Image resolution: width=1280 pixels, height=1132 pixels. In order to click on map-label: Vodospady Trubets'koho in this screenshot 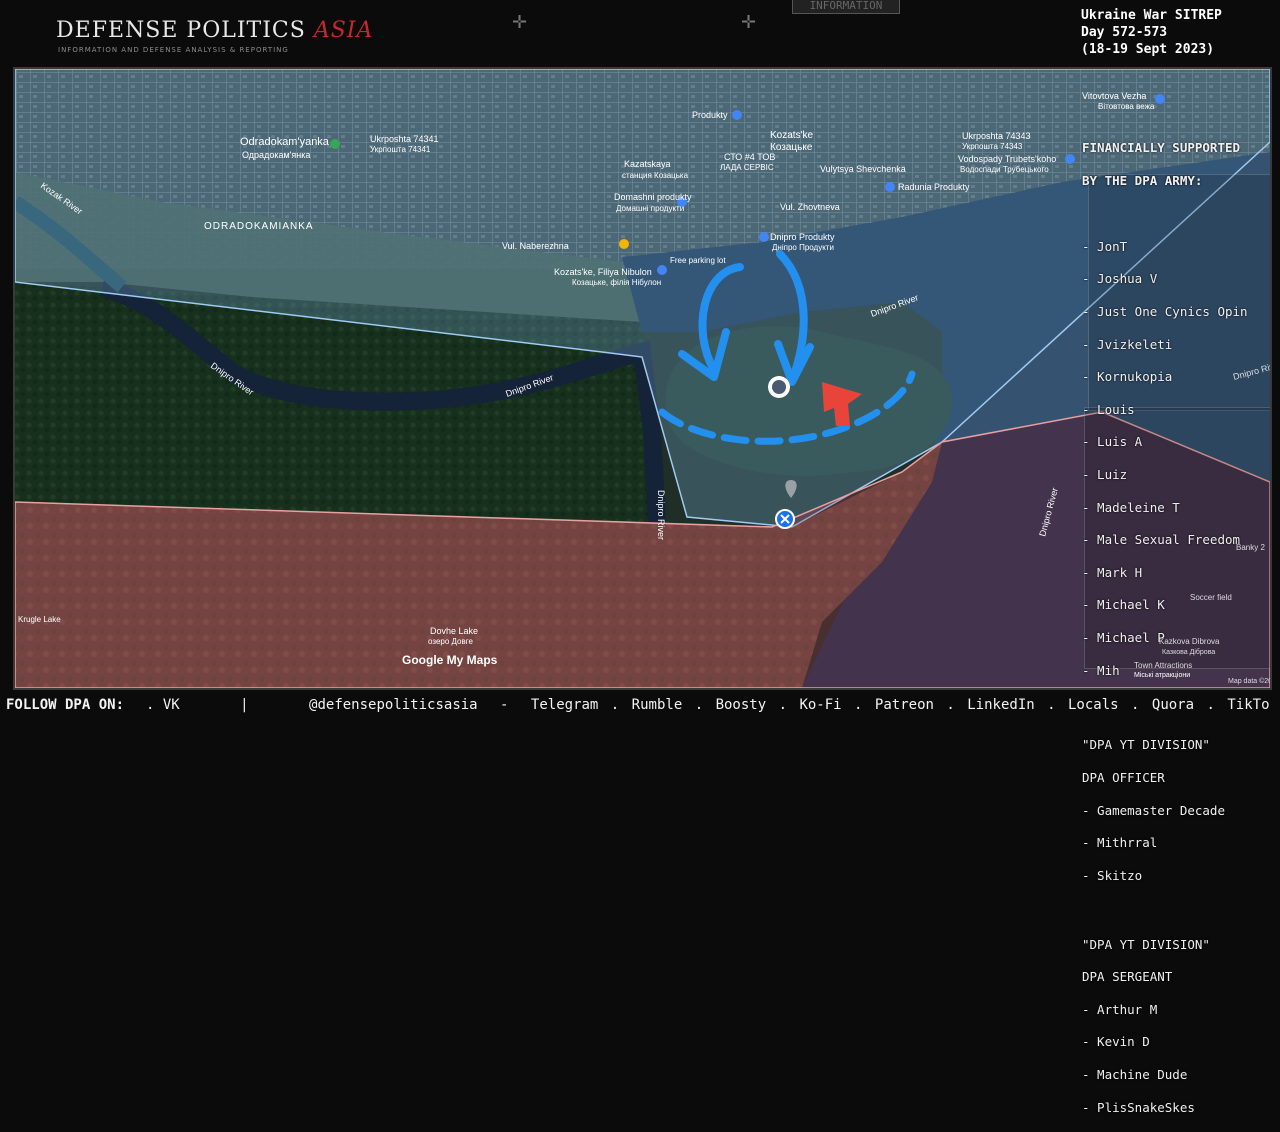, I will do `click(1007, 159)`.